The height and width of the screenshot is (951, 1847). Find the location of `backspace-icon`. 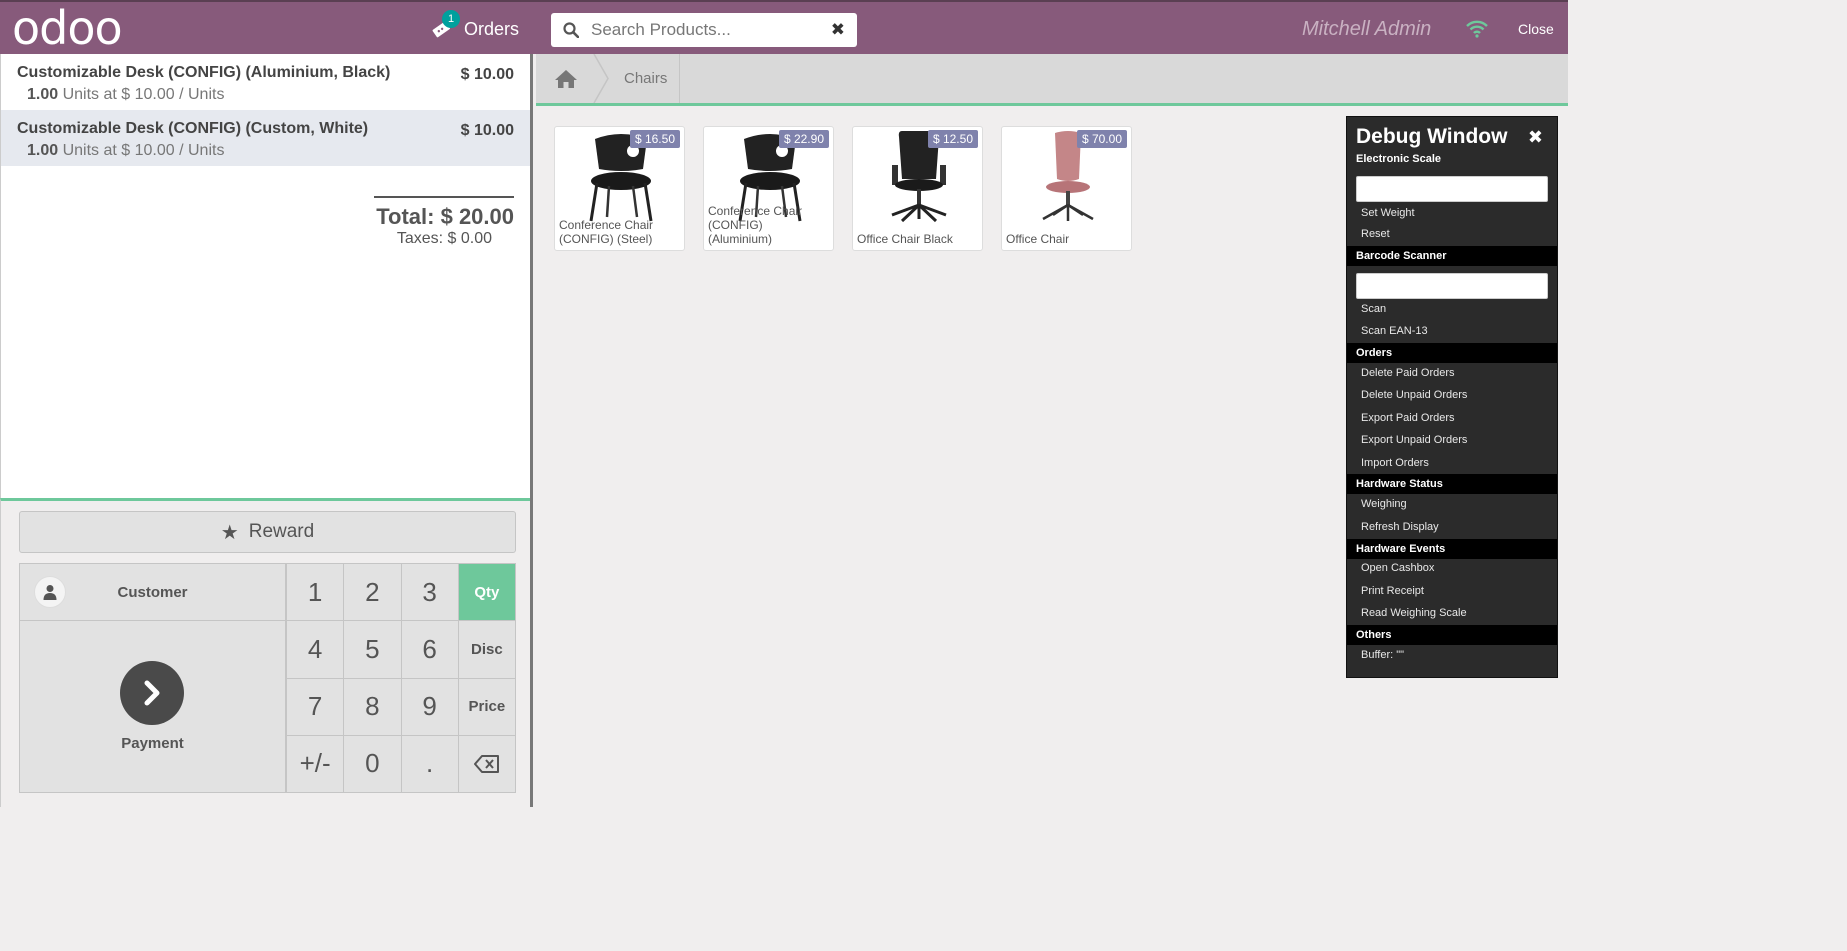

backspace-icon is located at coordinates (486, 764).